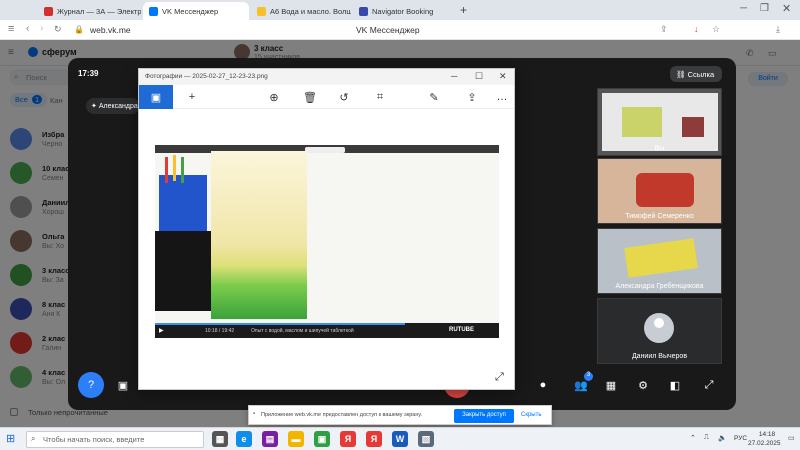  What do you see at coordinates (244, 439) in the screenshot?
I see `edge-icon: e` at bounding box center [244, 439].